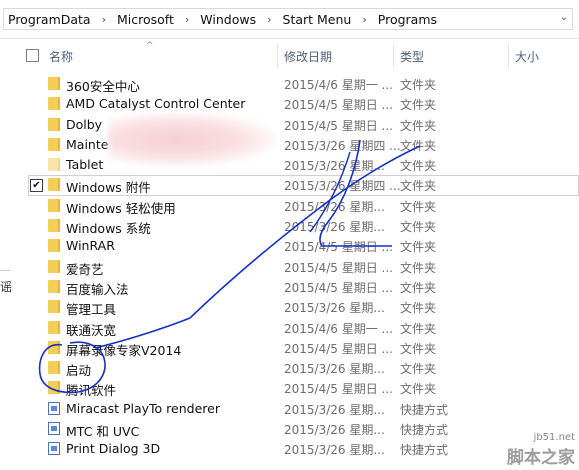 This screenshot has width=579, height=470. Describe the element at coordinates (193, 139) in the screenshot. I see `redaction-blur` at that location.